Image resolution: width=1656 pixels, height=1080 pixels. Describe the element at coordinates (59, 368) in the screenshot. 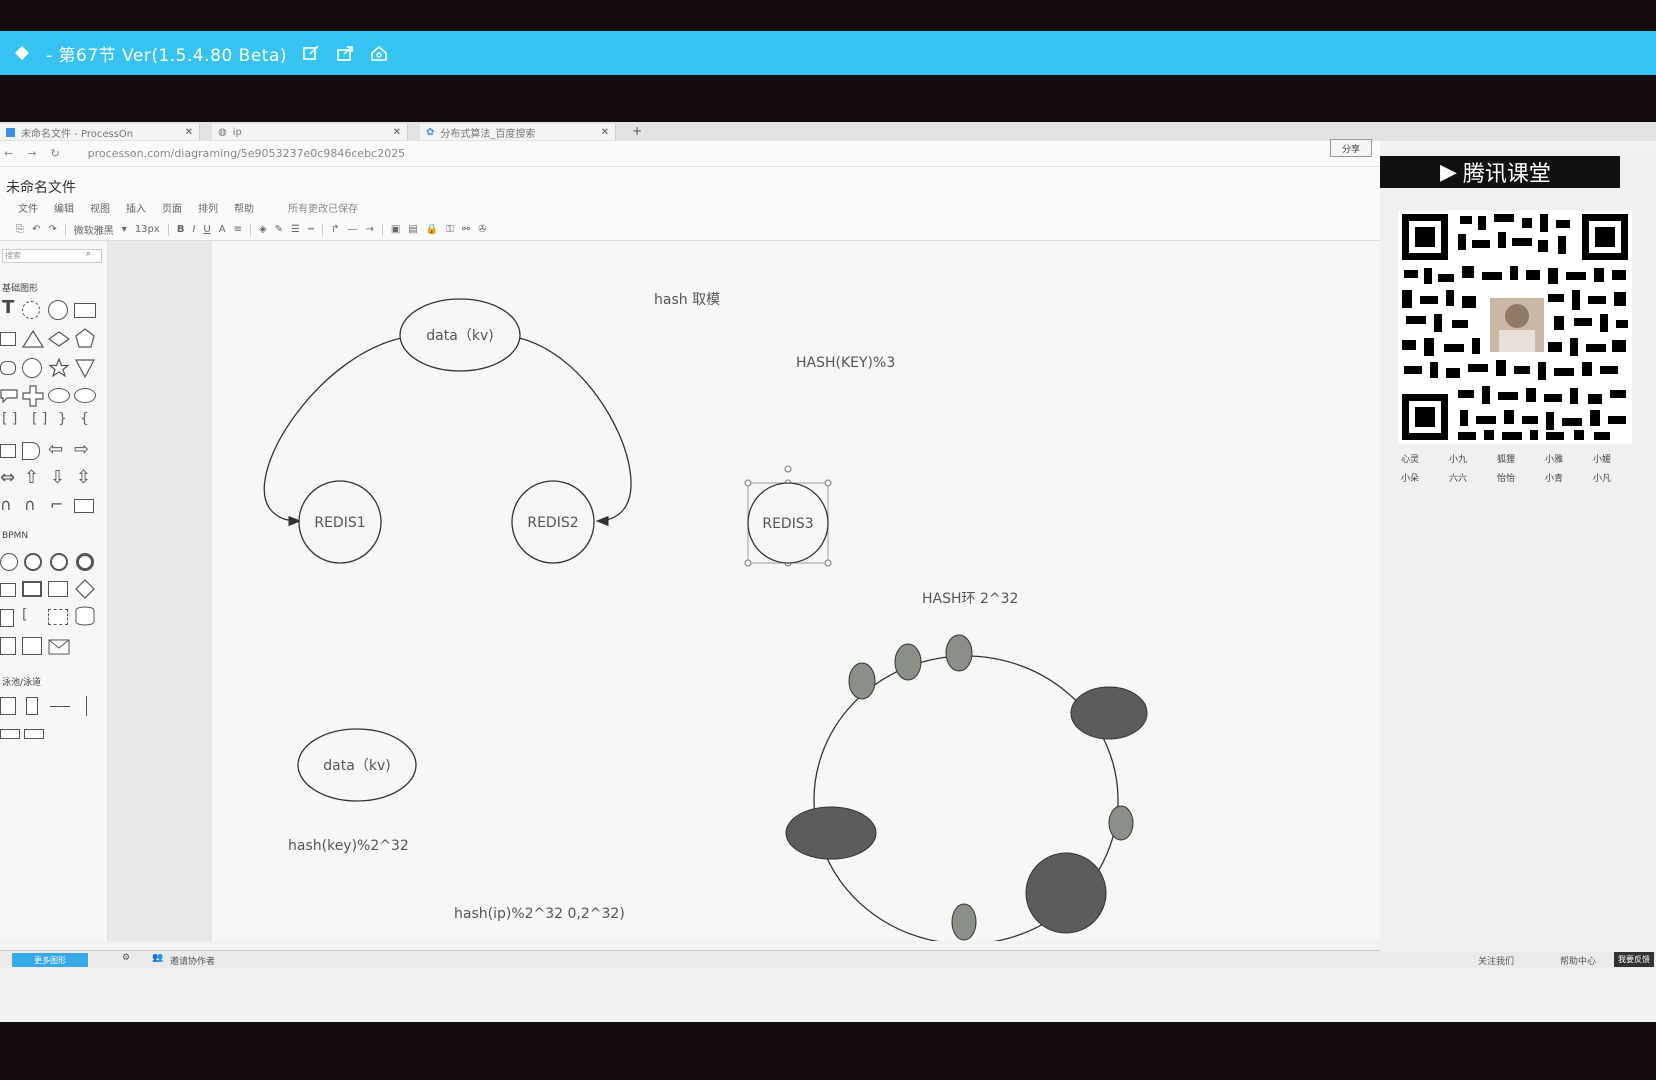

I see `star-shape` at that location.